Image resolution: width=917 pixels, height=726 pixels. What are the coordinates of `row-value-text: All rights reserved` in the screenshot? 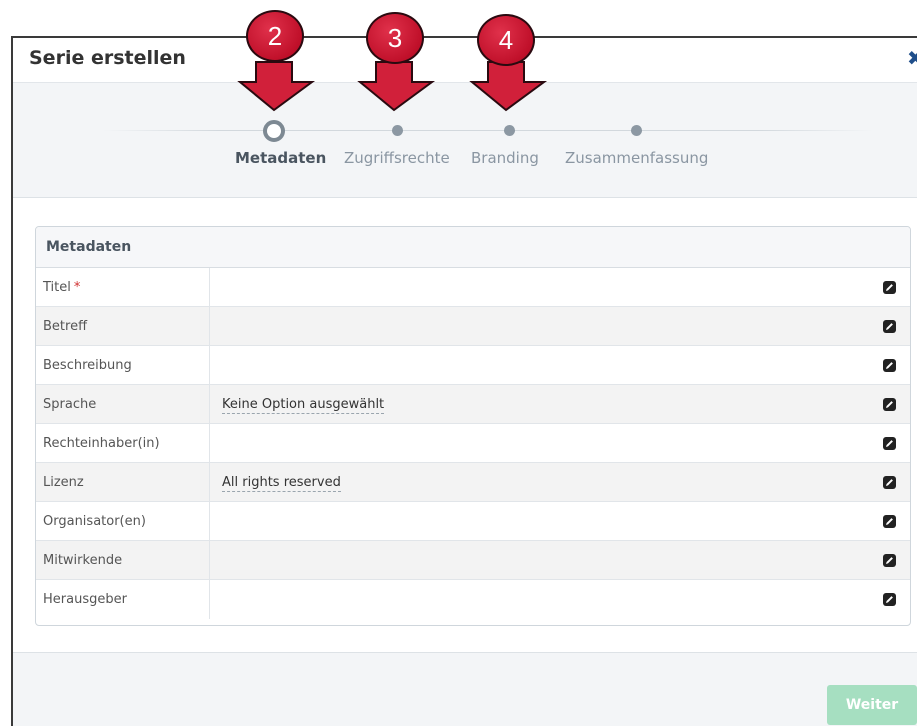 It's located at (281, 483).